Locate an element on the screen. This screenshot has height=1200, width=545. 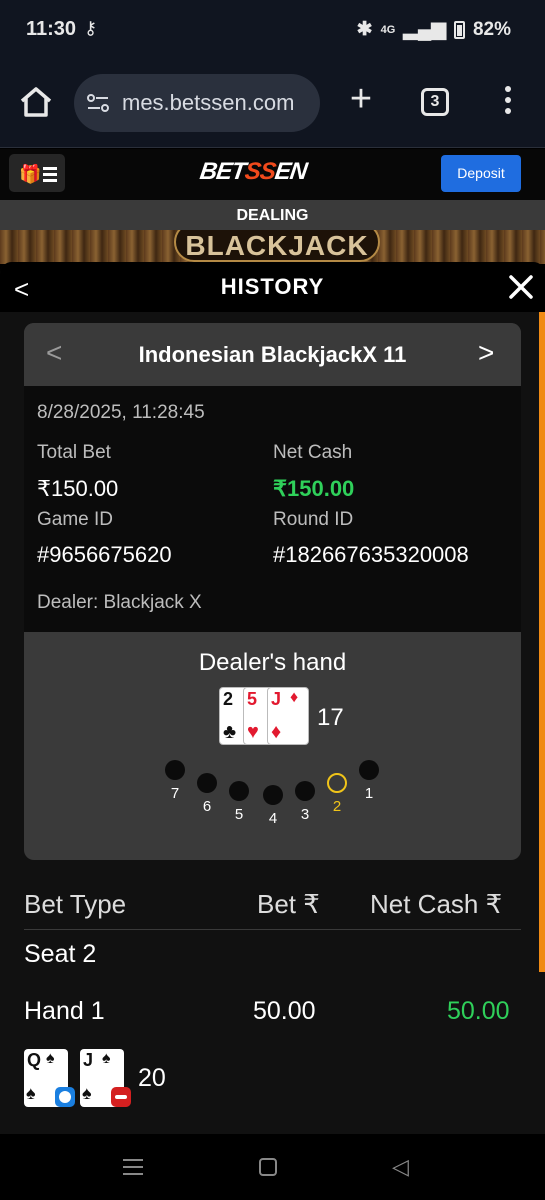
status-time: 11:30 is located at coordinates (51, 29).